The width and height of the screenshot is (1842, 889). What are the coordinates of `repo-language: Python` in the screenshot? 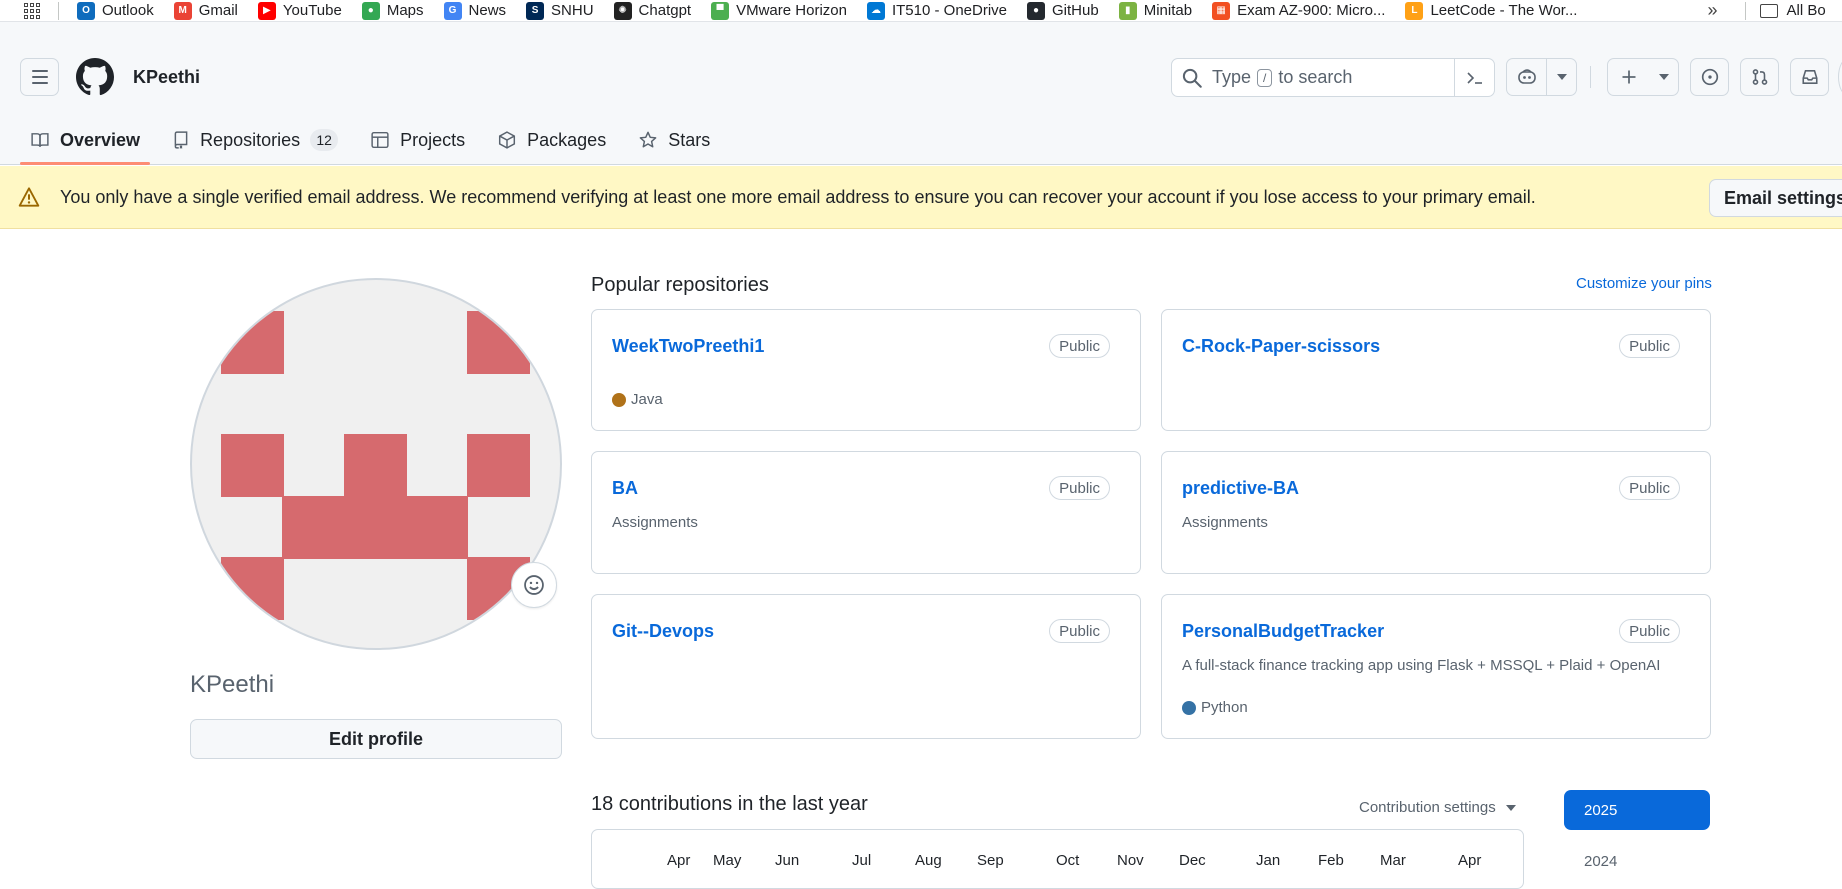 It's located at (1215, 707).